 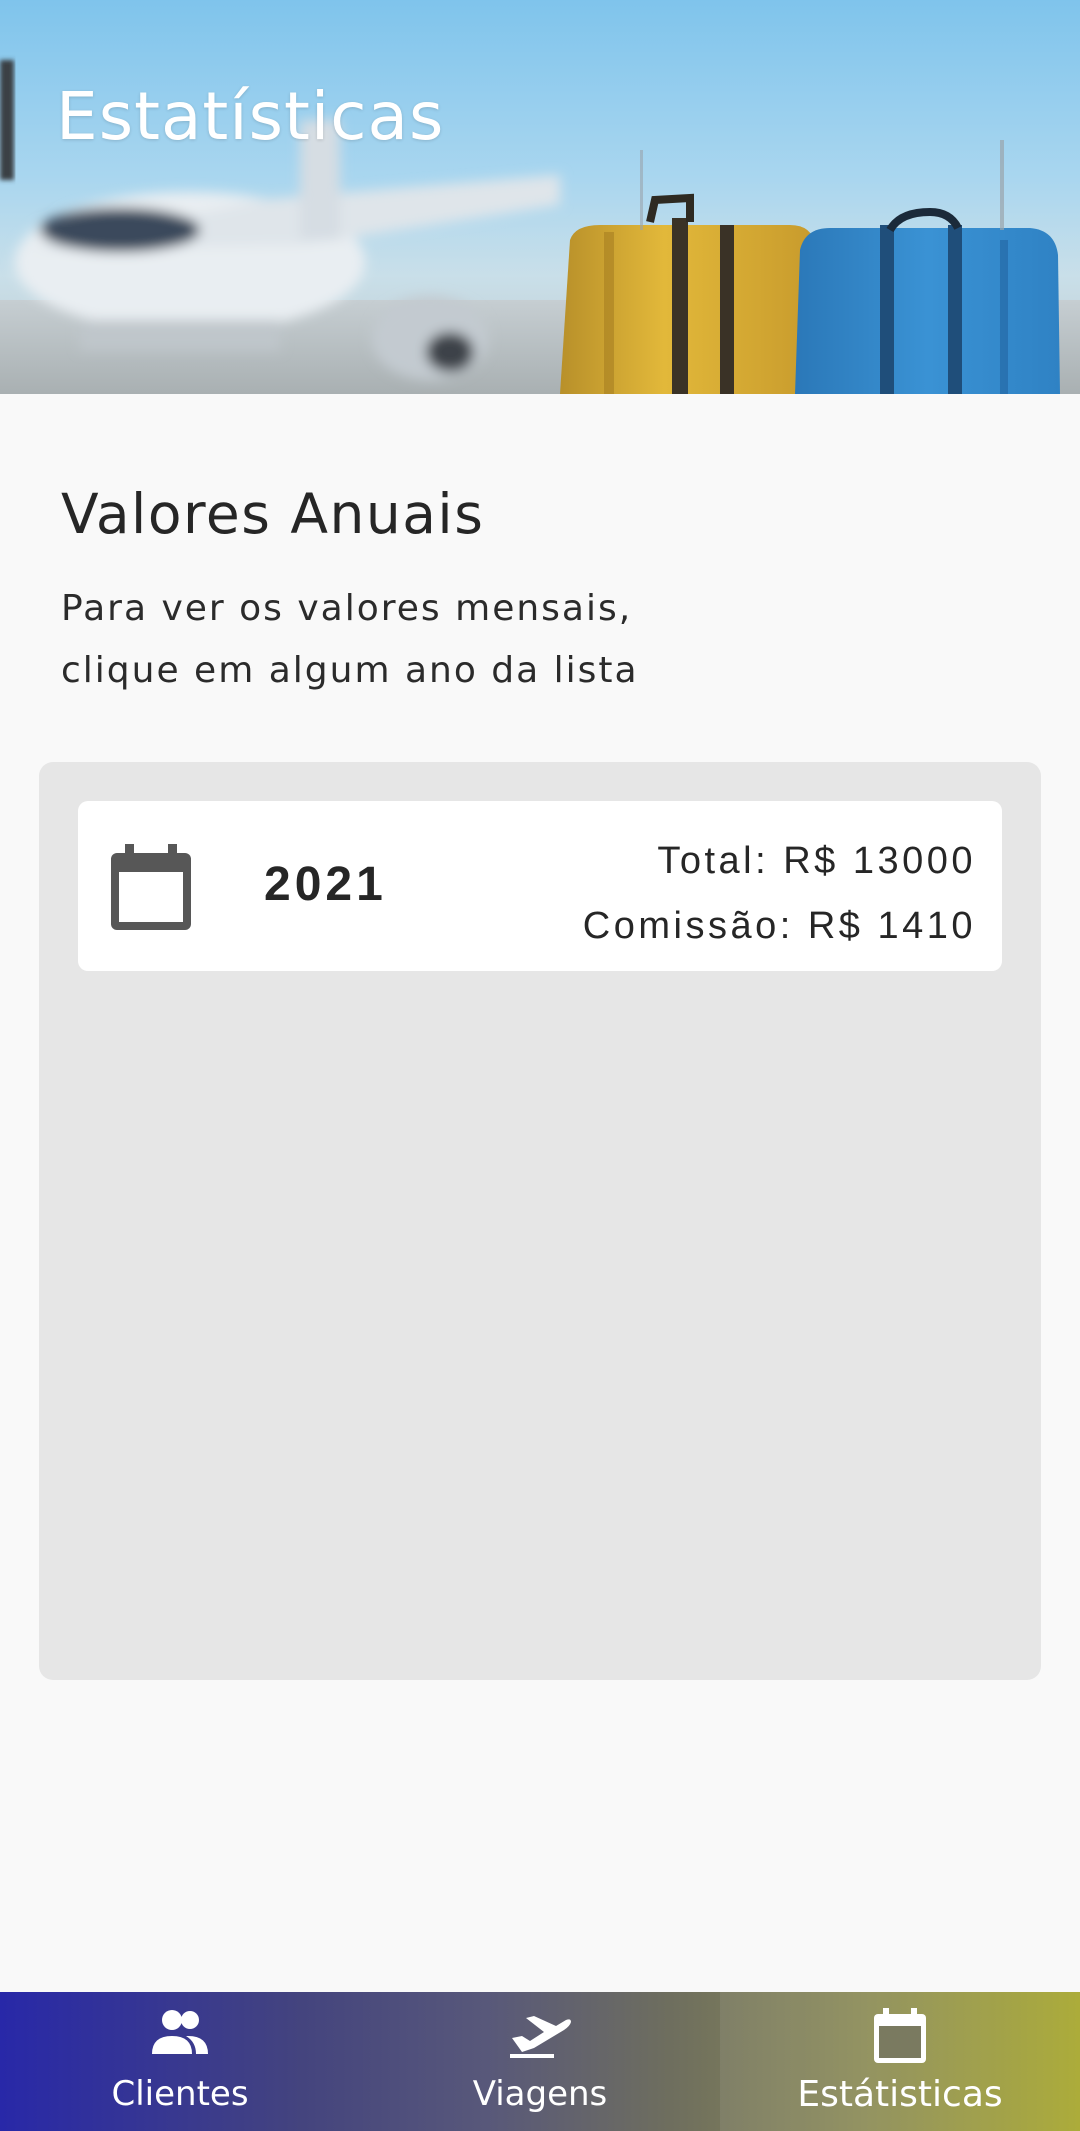 I want to click on nav-item-estatisticas: Estátisticas, so click(x=900, y=2061).